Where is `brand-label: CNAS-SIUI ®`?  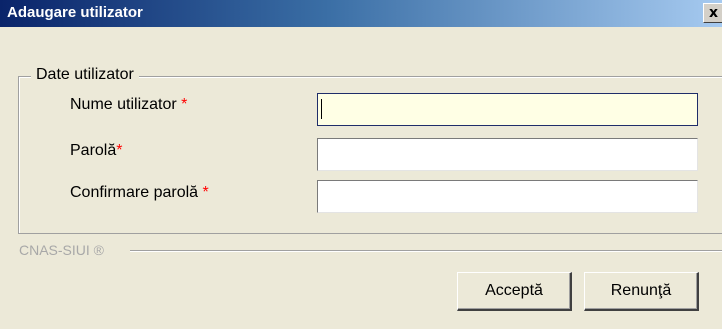
brand-label: CNAS-SIUI ® is located at coordinates (61, 250).